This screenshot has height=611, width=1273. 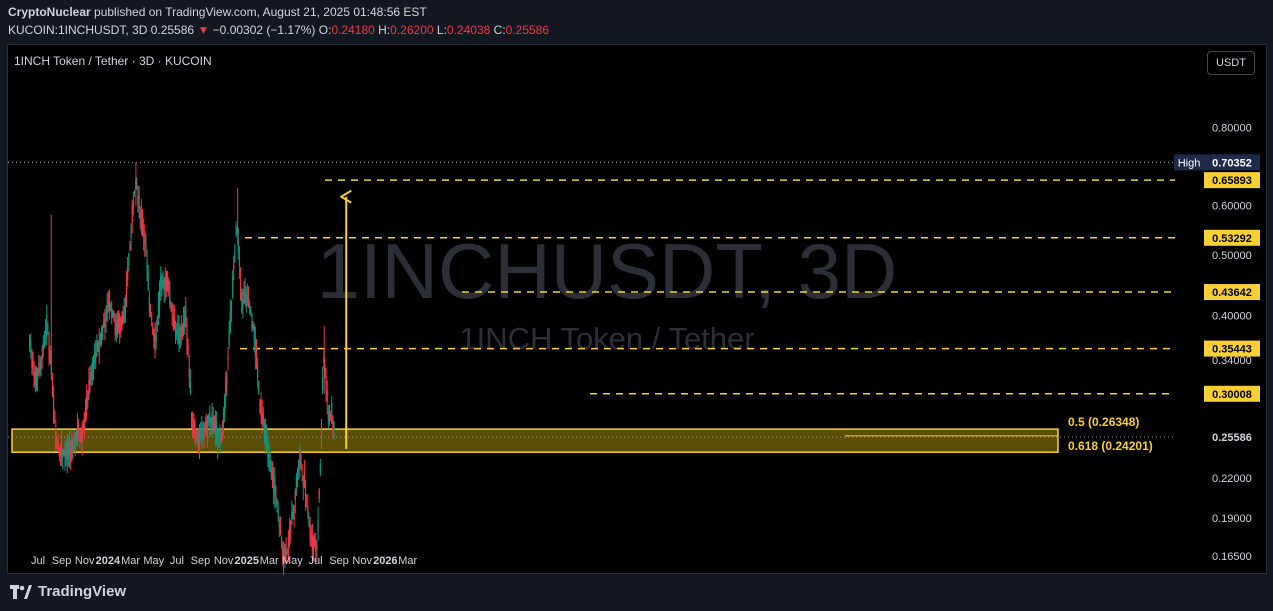 What do you see at coordinates (1232, 557) in the screenshot?
I see `y-axis-tick-label: 0.16500` at bounding box center [1232, 557].